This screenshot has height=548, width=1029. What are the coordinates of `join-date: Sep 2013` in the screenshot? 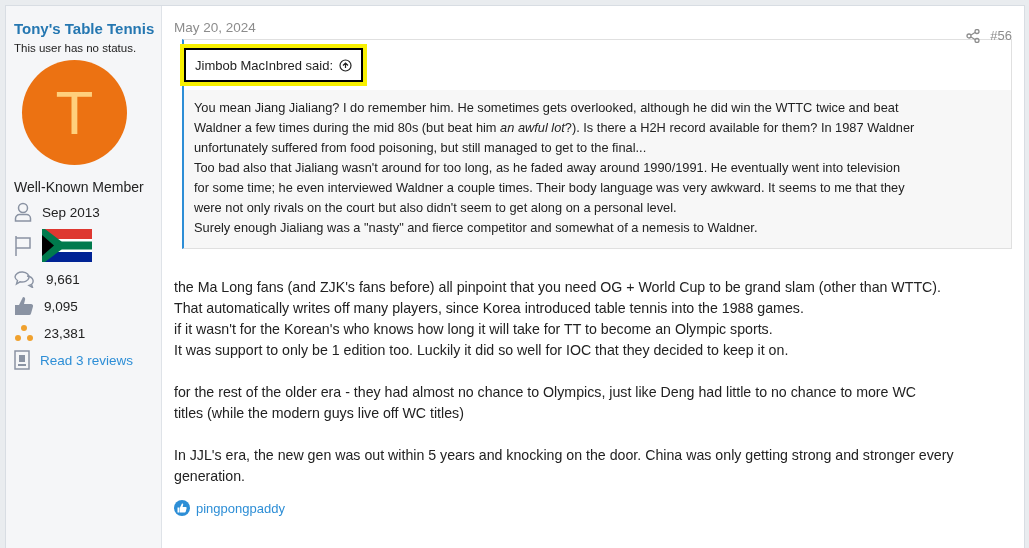 It's located at (71, 212).